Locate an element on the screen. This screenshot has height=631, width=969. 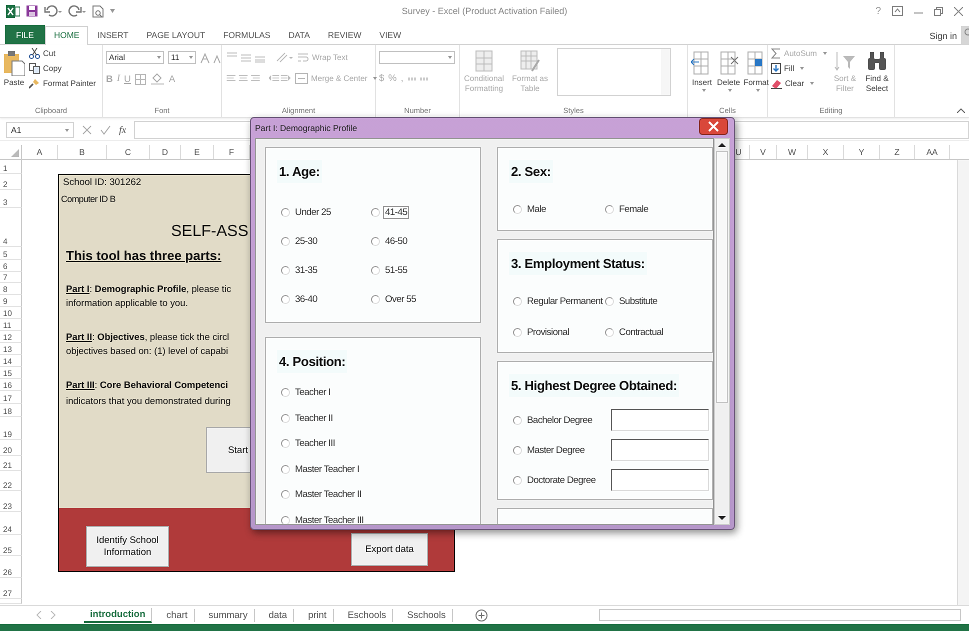
radio-option: Teacher III is located at coordinates (323, 443).